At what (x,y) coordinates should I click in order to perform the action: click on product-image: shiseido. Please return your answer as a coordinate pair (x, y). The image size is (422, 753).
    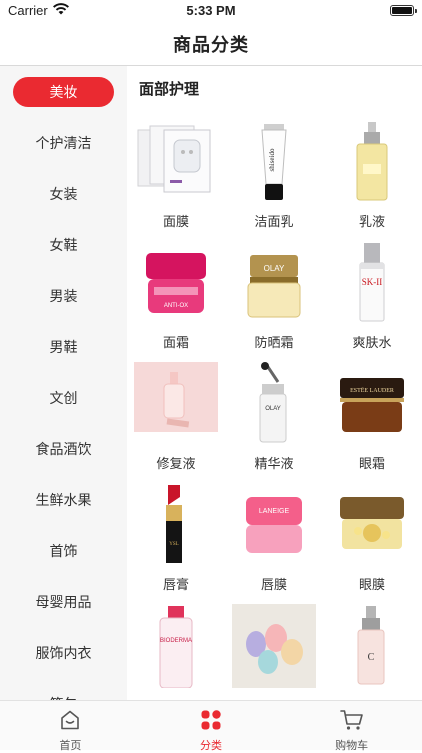
    Looking at the image, I should click on (274, 162).